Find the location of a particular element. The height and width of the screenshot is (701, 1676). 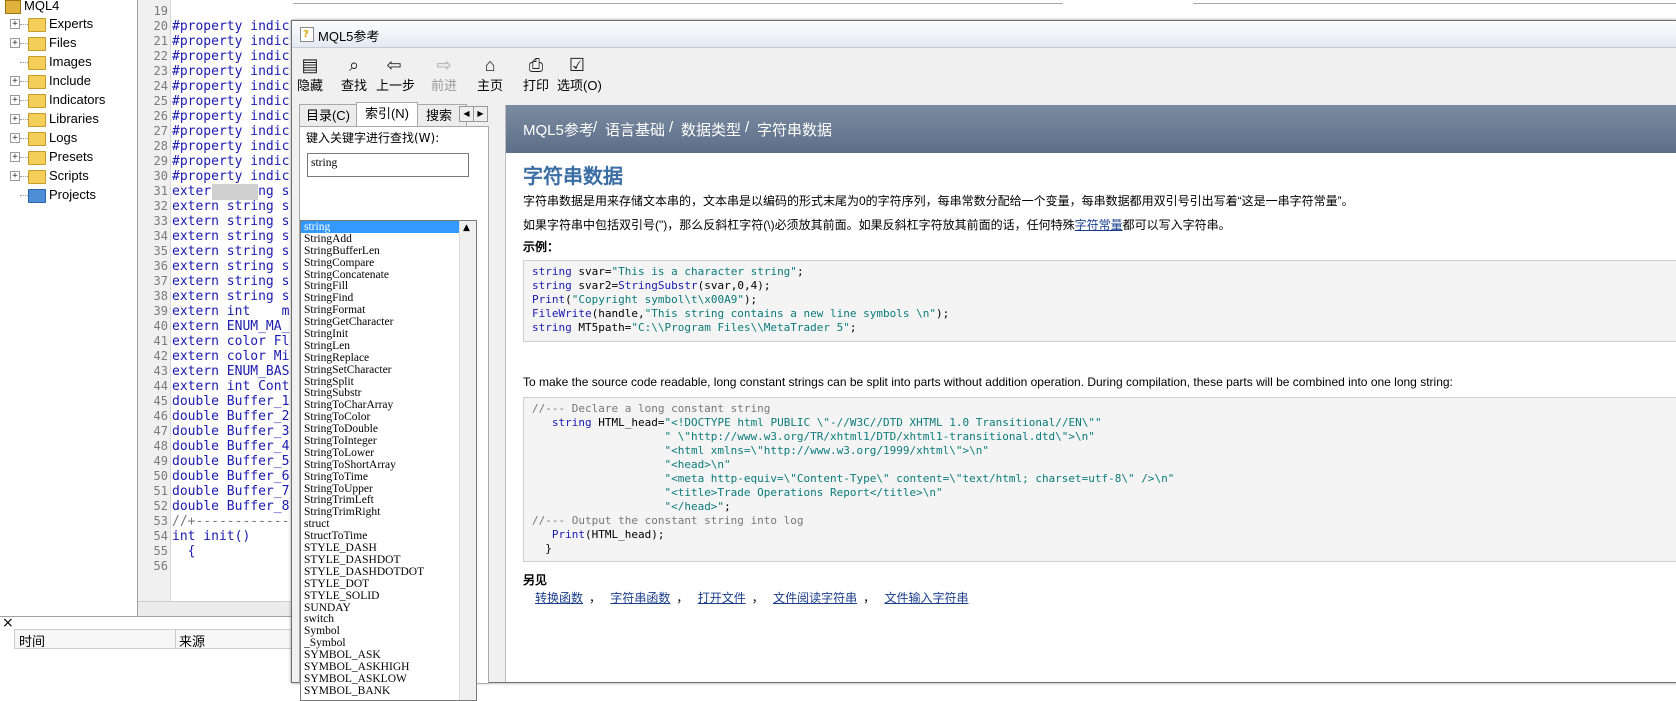

navigator-item-label: Projects is located at coordinates (72, 194).